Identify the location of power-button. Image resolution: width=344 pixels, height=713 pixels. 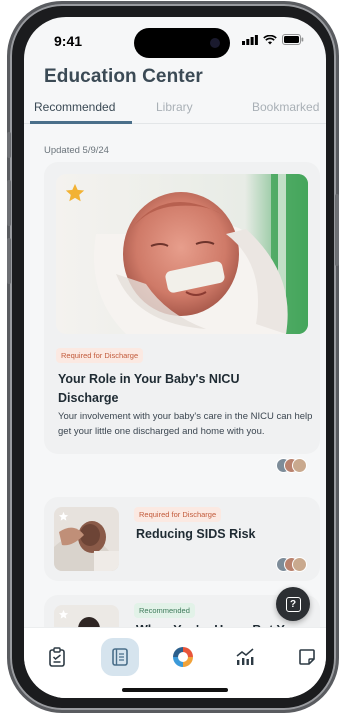
(337, 230).